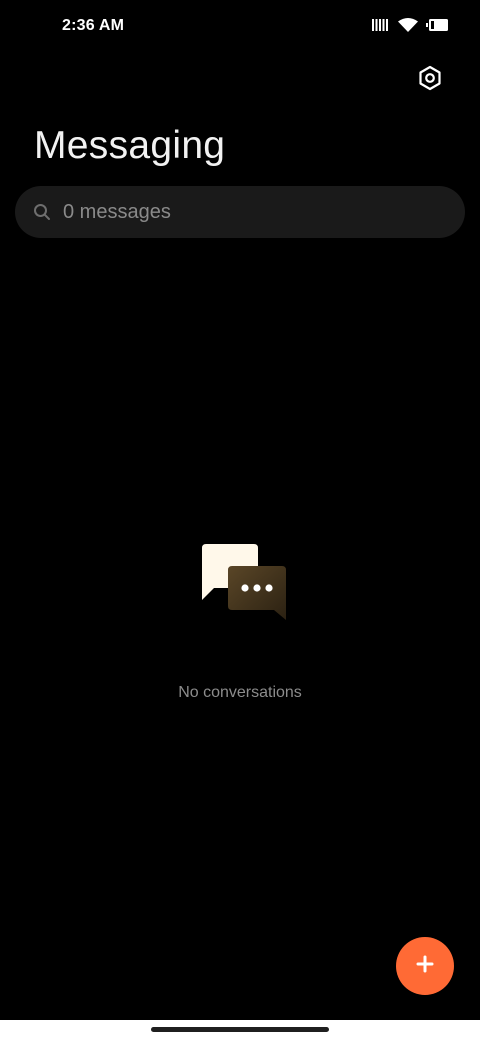  I want to click on chat-bubbles-icon, so click(240, 583).